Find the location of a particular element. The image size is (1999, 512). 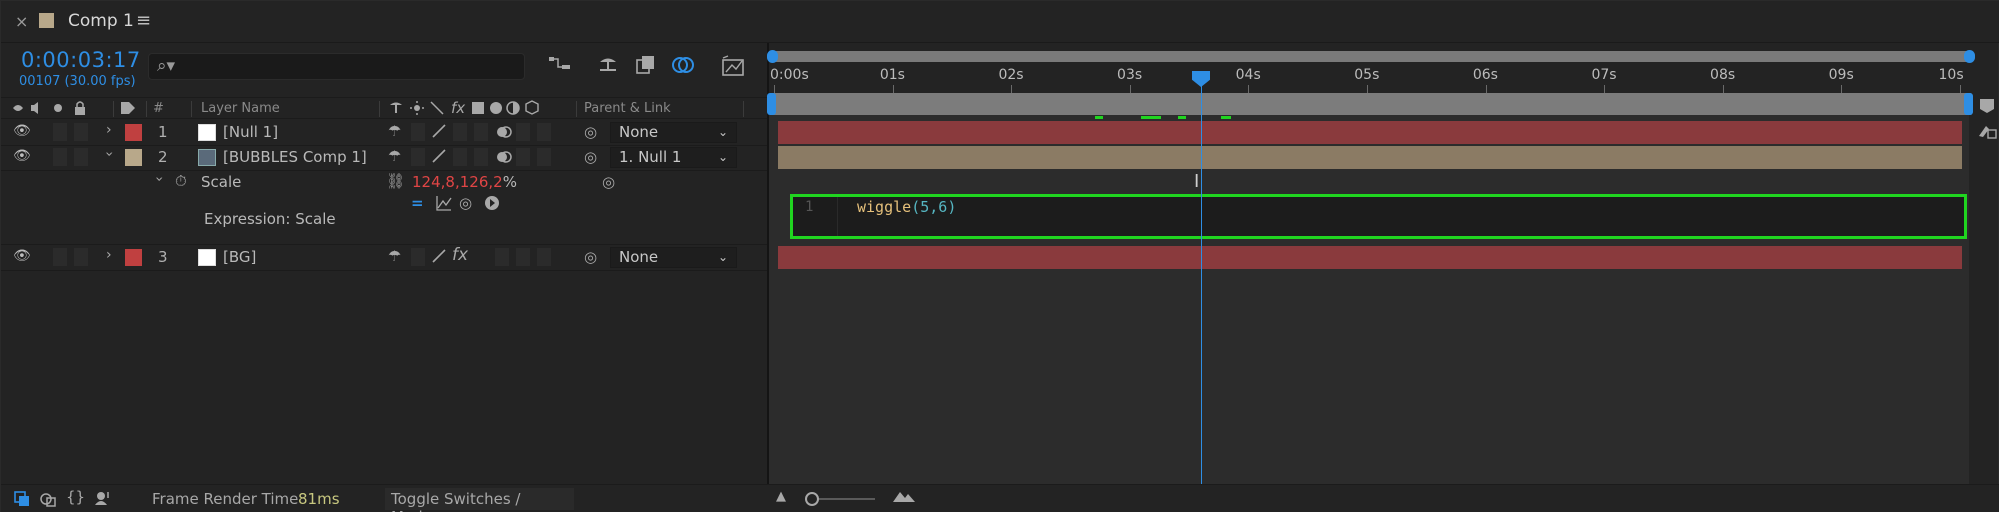

layer-row-3: 👁 › 3 [BG] ☂ fx ◎ None ⌄ is located at coordinates (384, 257).